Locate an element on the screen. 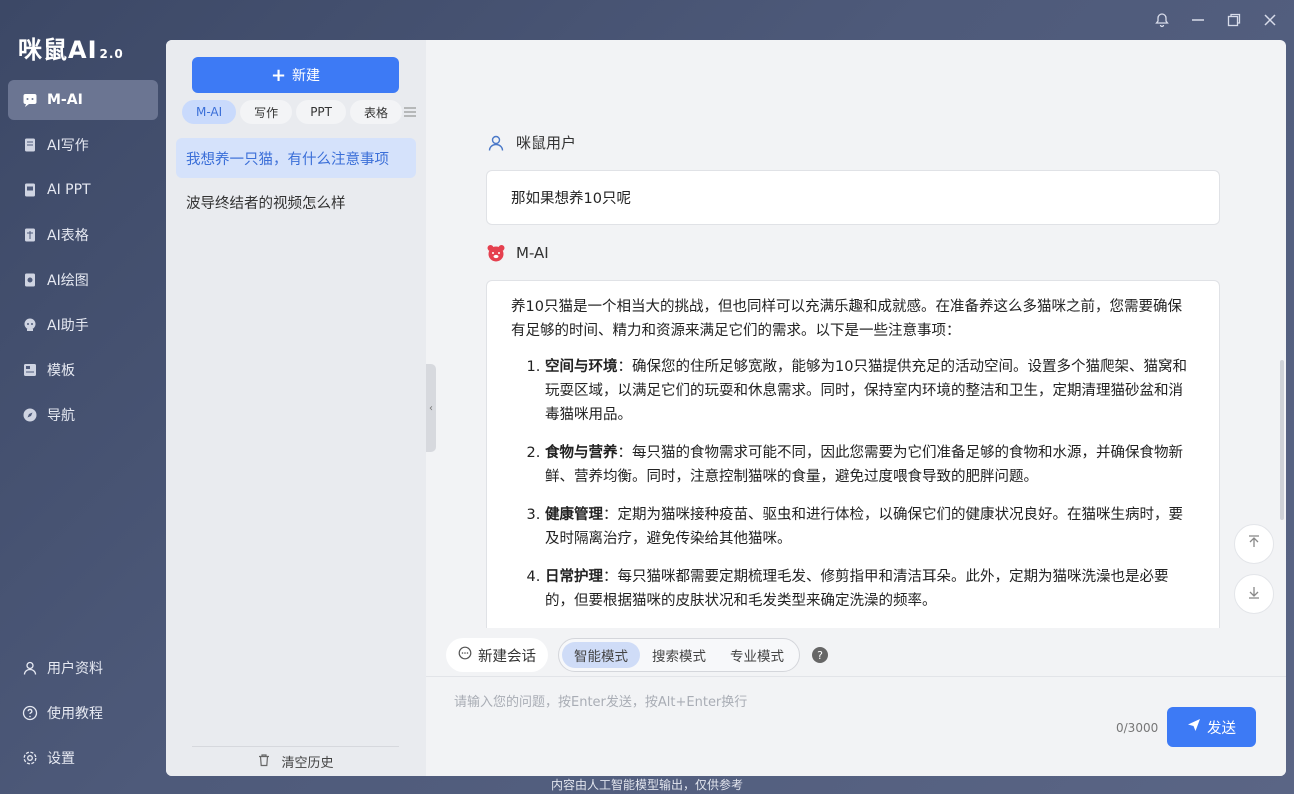 This screenshot has height=794, width=1294. plus-icon: + is located at coordinates (278, 75).